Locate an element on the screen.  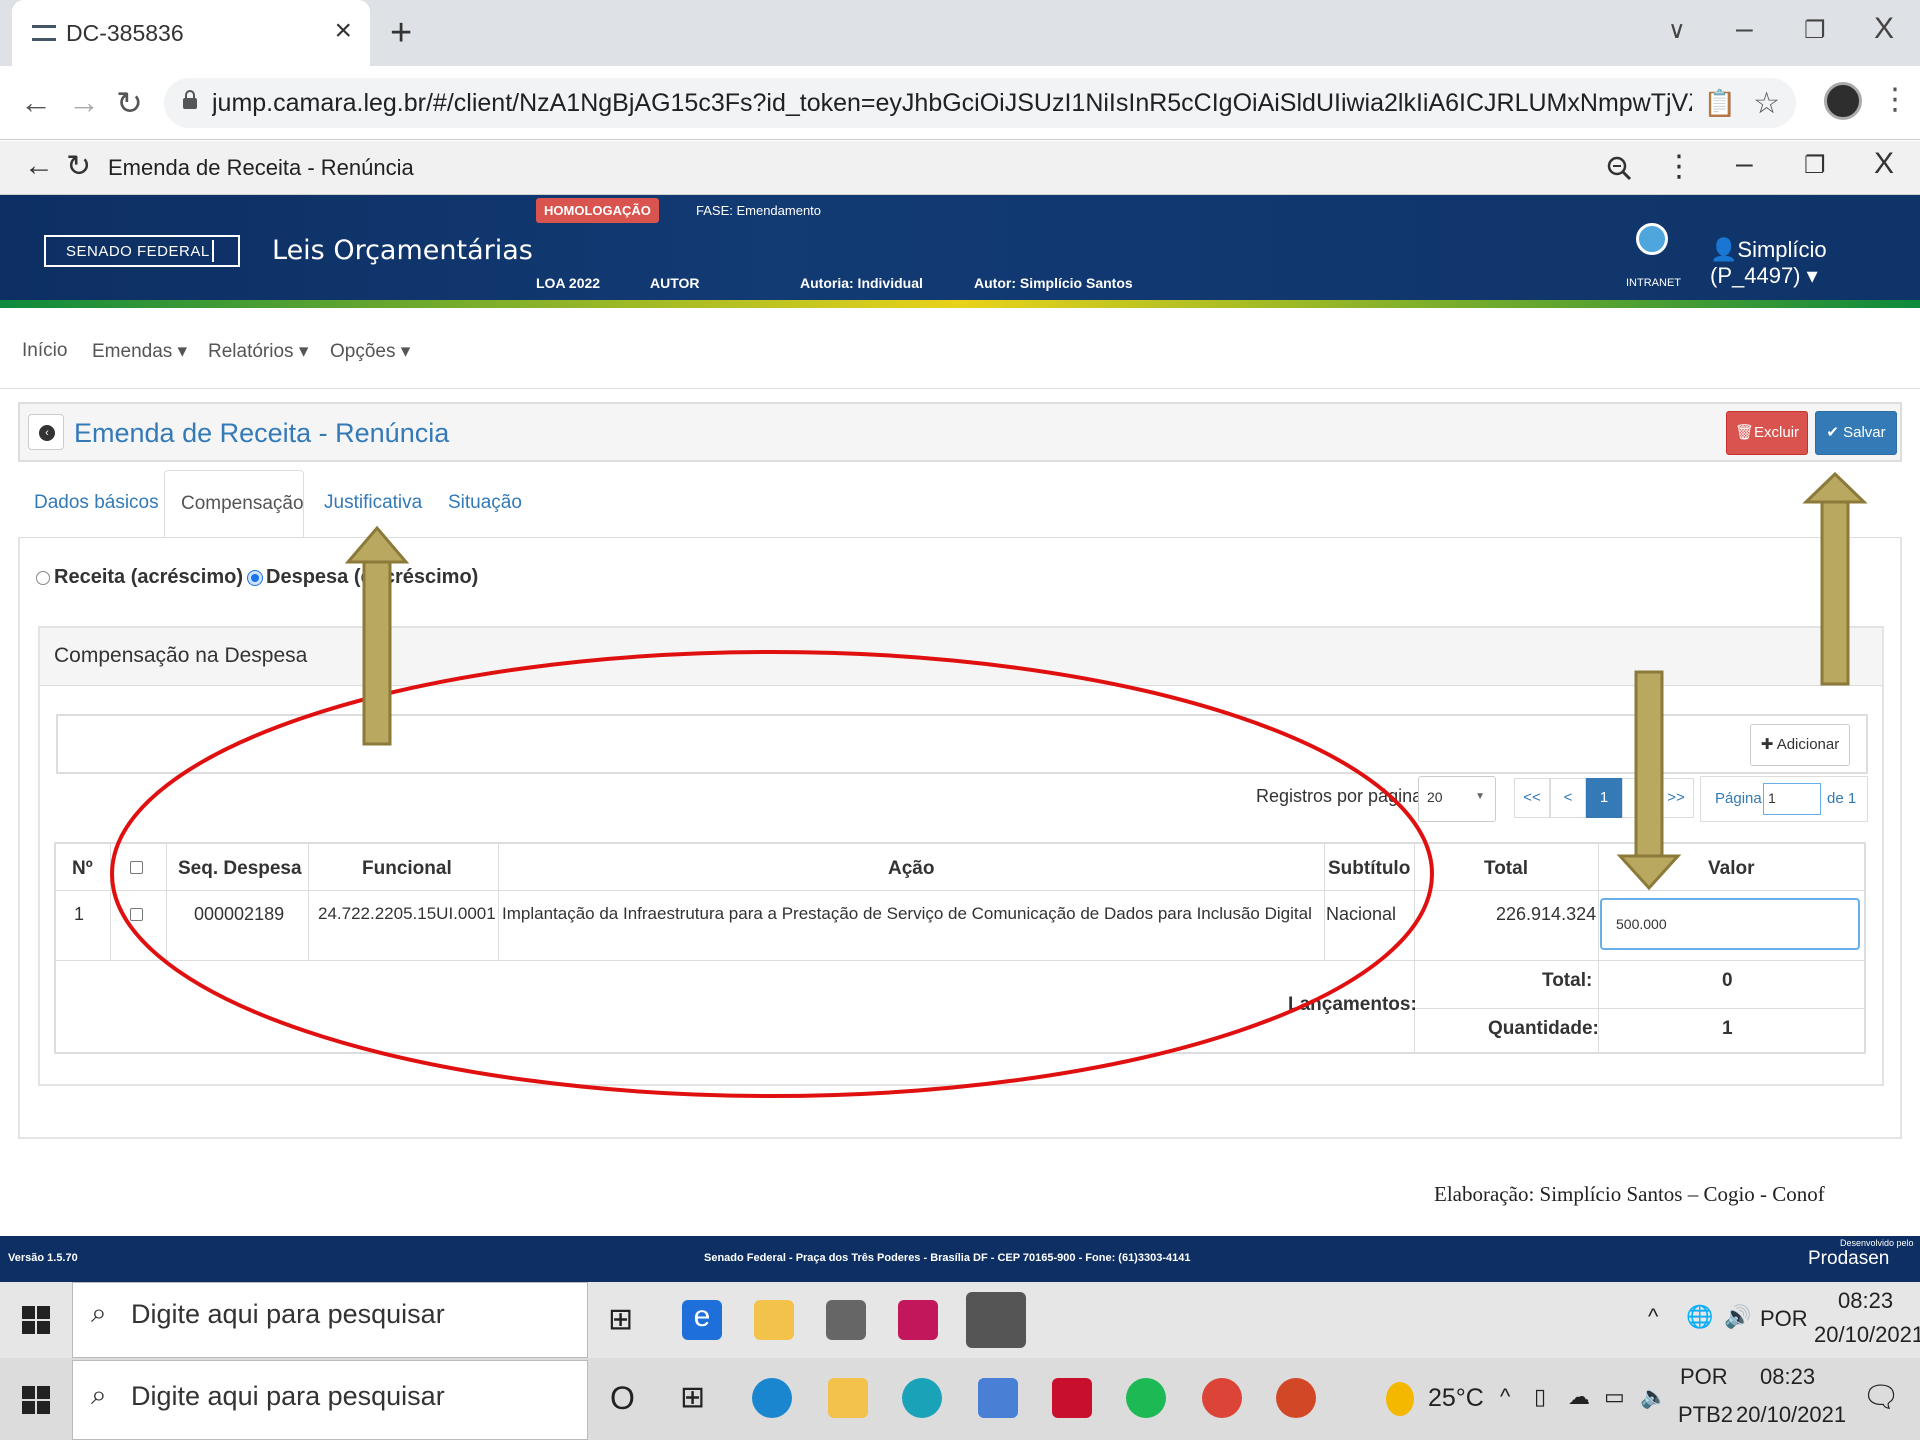
browser-tab: DC-385836 × is located at coordinates (191, 33).